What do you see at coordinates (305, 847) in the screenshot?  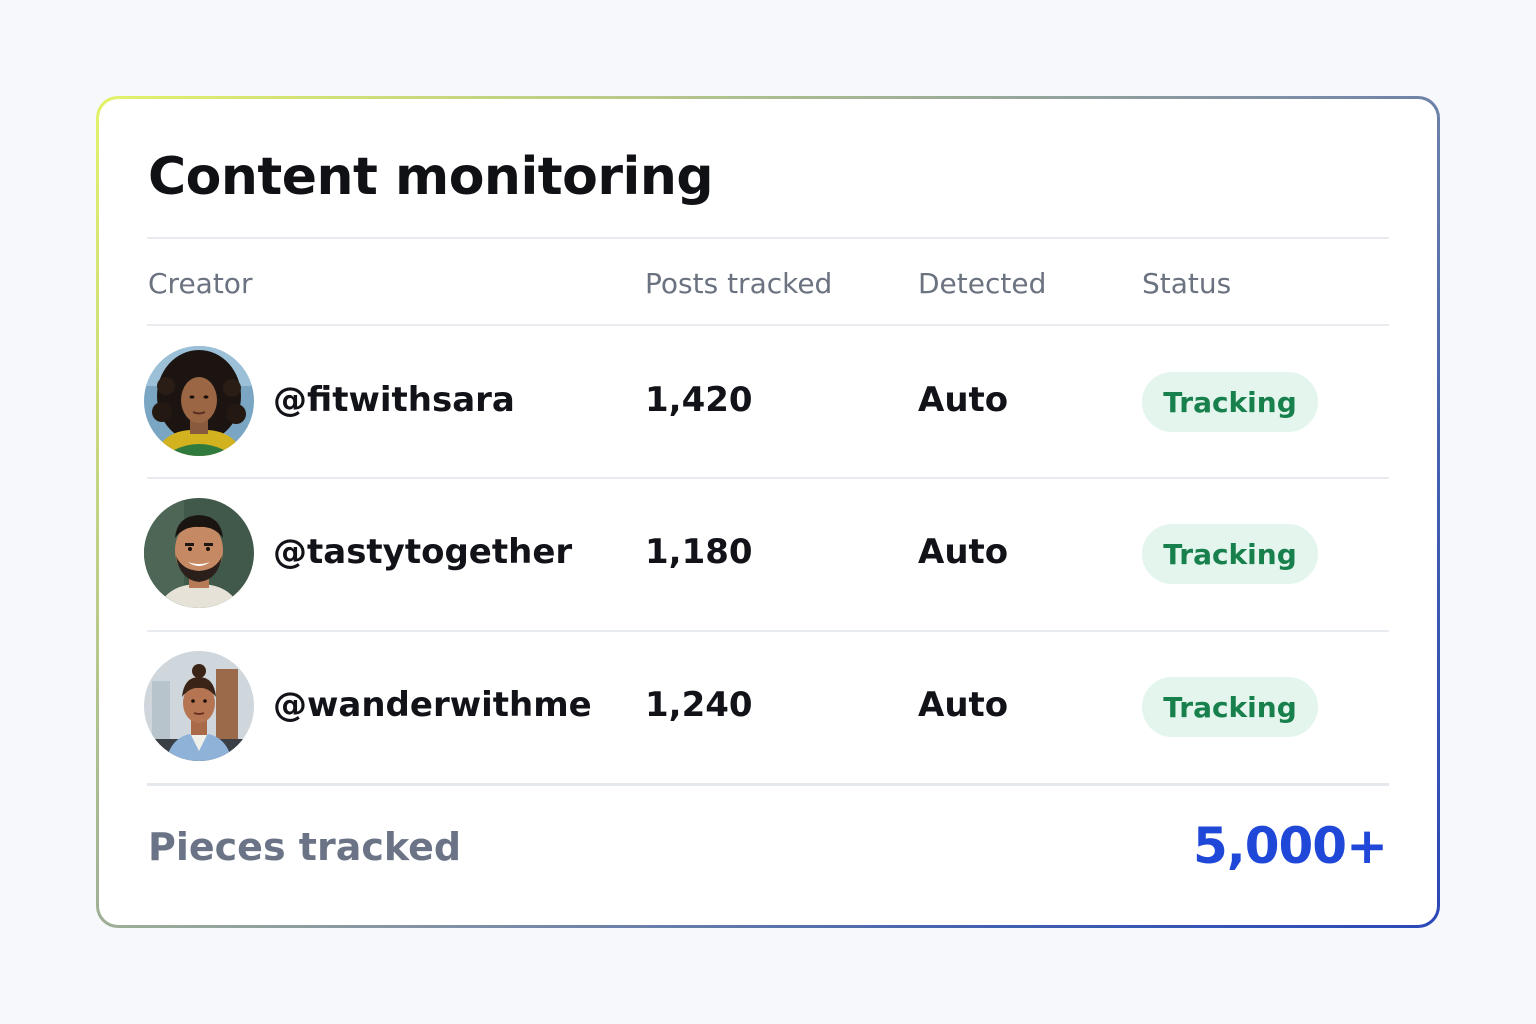 I see `pieces-tracked-label: Pieces tracked` at bounding box center [305, 847].